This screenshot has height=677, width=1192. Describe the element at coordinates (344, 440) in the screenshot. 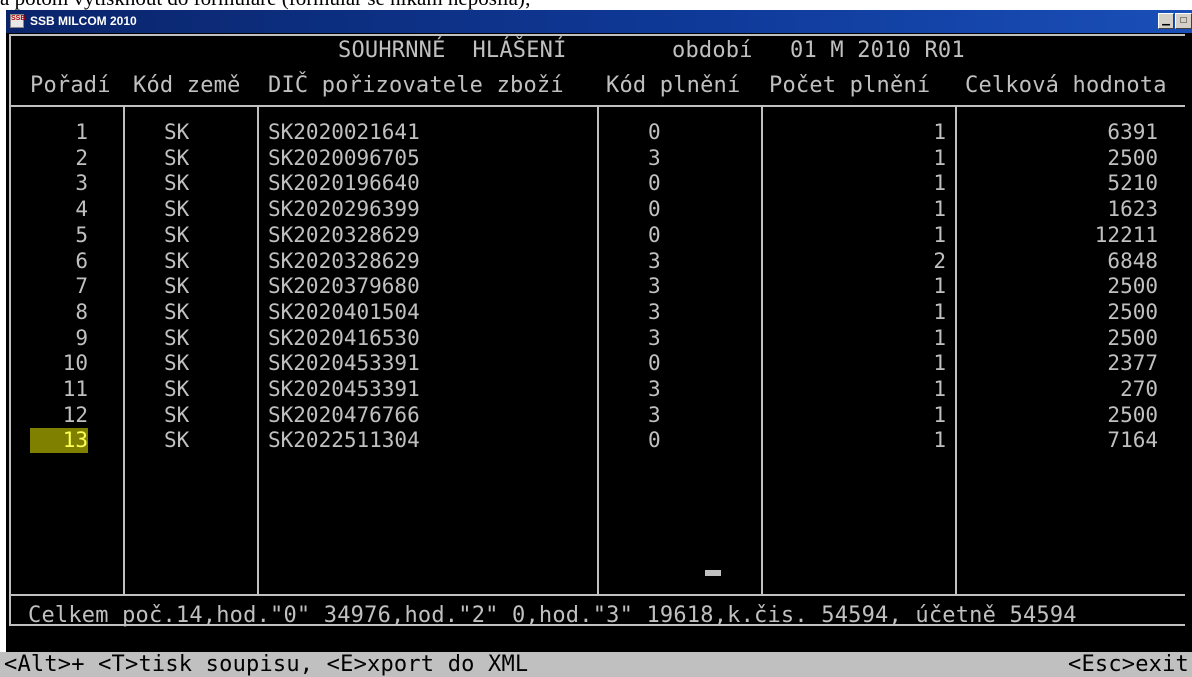

I see `cell-vat: SK2022511304` at that location.